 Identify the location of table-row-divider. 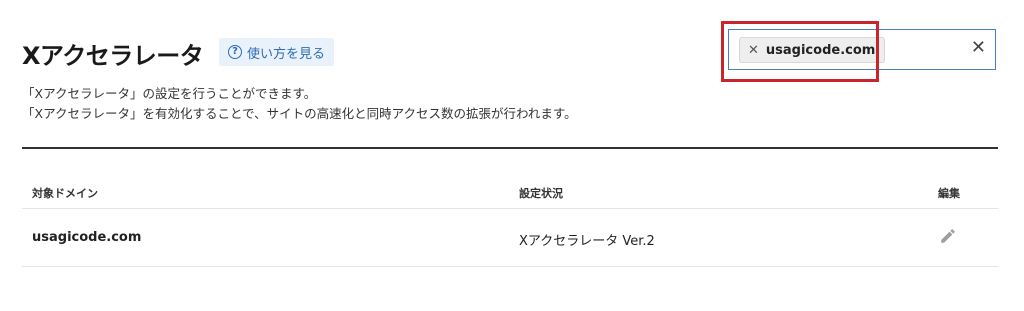
(510, 266).